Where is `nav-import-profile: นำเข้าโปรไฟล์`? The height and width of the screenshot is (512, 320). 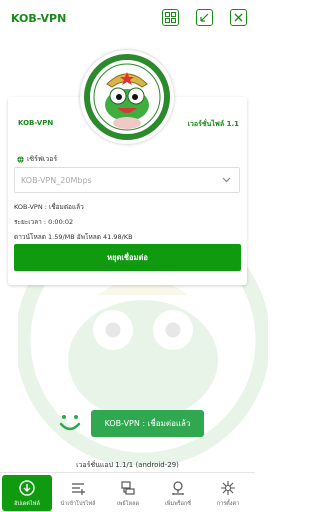 nav-import-profile: นำเข้าโปรไฟล์ is located at coordinates (78, 493).